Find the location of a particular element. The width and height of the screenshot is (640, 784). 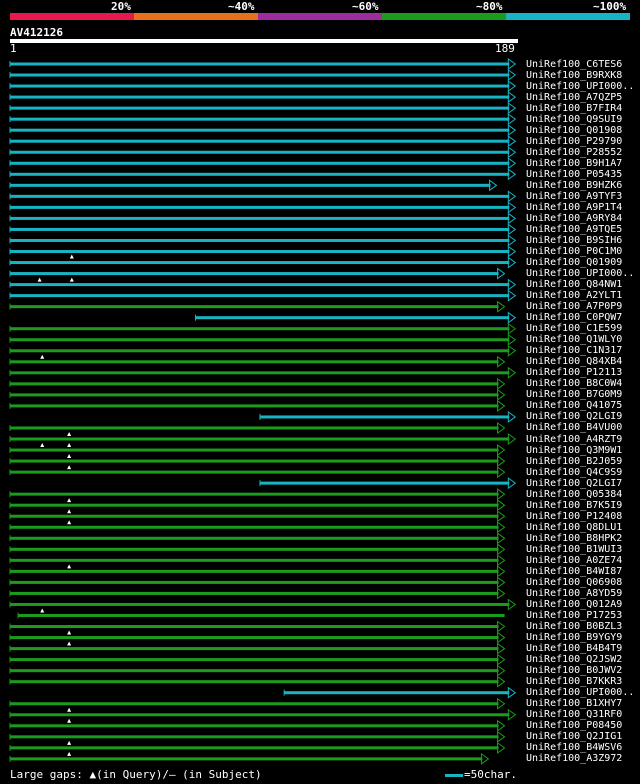

hit-name: UniRef100_Q31RF0 is located at coordinates (574, 714).